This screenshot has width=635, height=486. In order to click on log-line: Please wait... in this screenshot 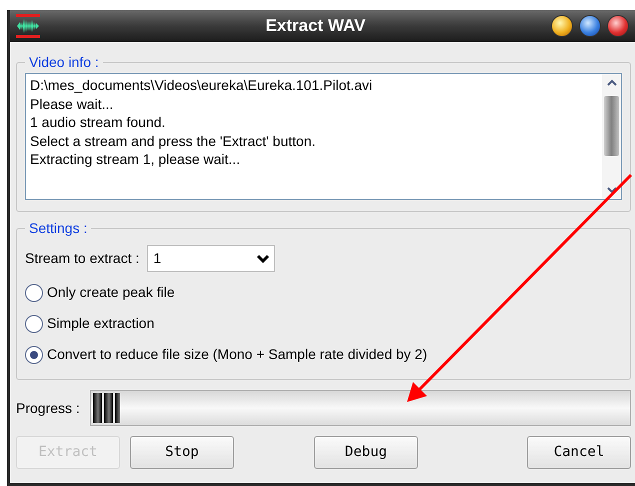, I will do `click(72, 103)`.